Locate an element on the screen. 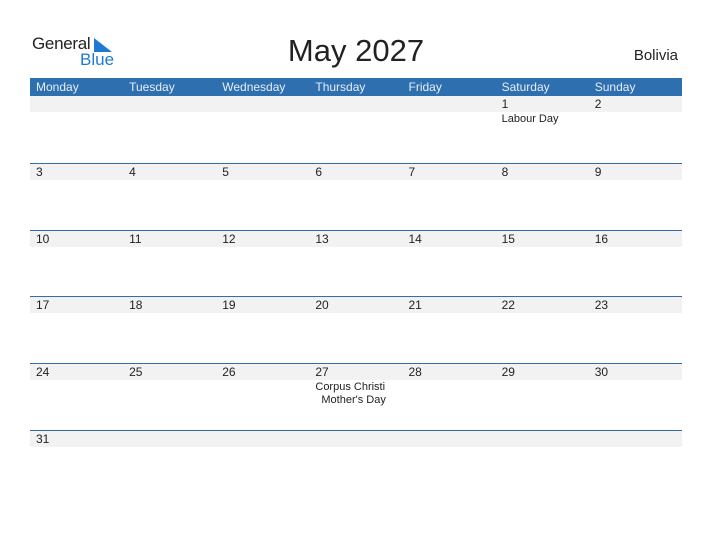 The width and height of the screenshot is (712, 550). day-number: 12 is located at coordinates (229, 239).